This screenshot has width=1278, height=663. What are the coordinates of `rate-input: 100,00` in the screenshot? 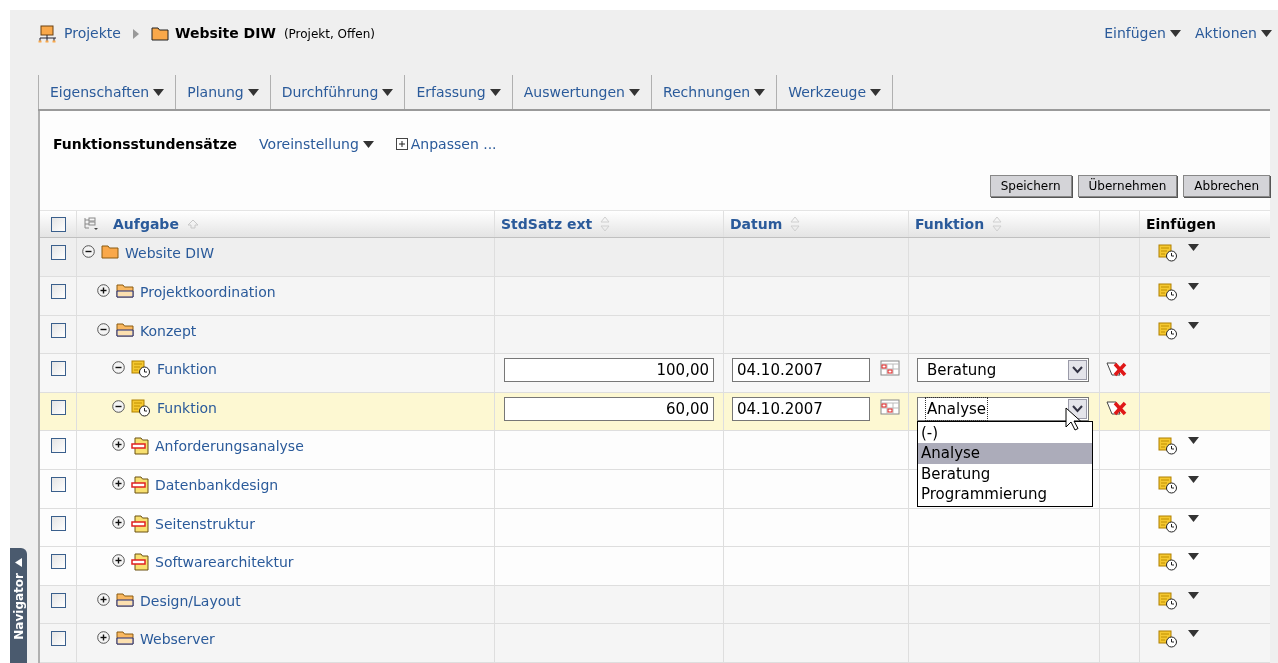 It's located at (609, 370).